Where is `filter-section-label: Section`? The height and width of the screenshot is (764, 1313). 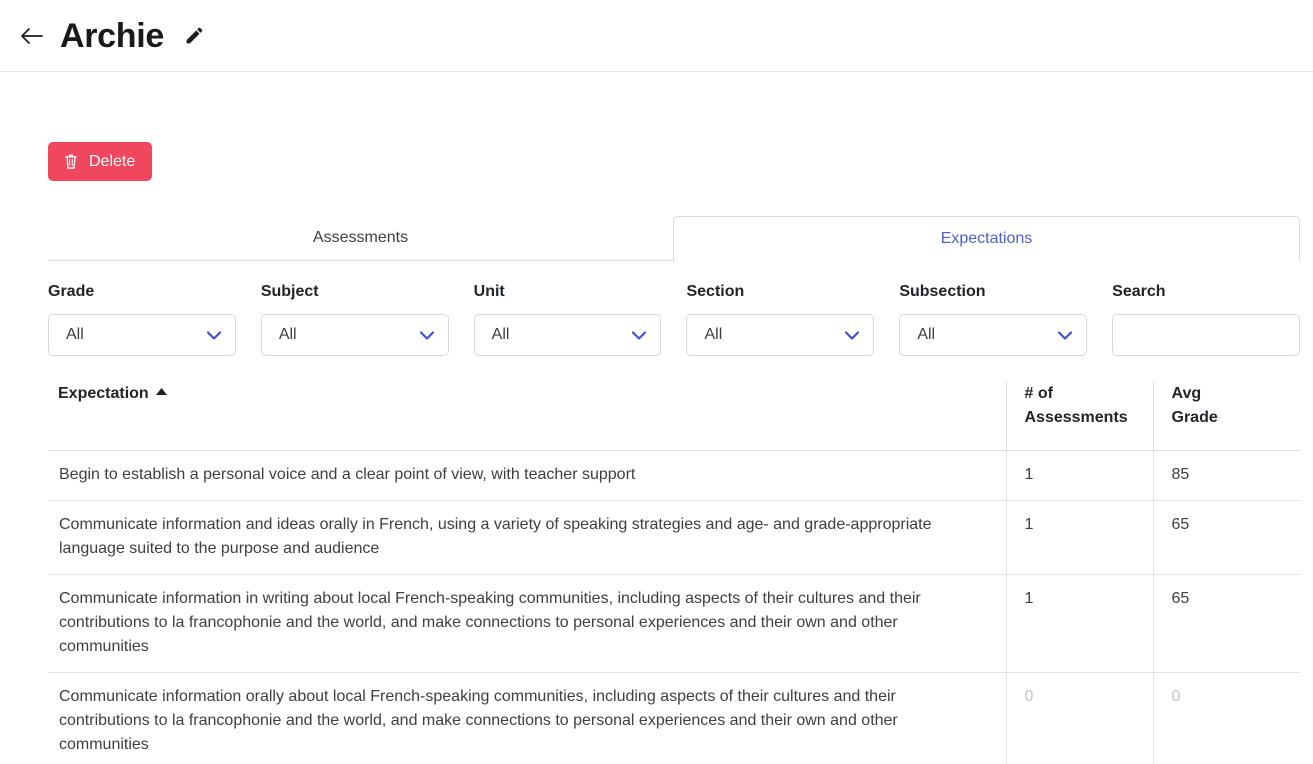
filter-section-label: Section is located at coordinates (715, 291).